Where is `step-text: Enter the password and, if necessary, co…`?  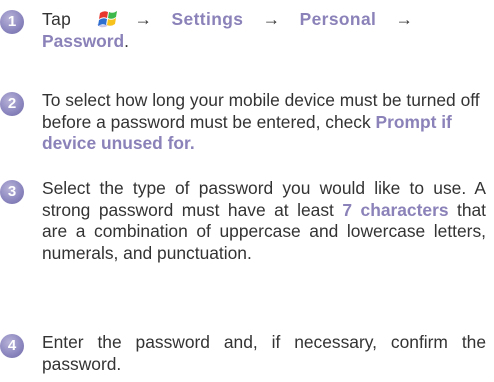 step-text: Enter the password and, if necessary, co… is located at coordinates (264, 353).